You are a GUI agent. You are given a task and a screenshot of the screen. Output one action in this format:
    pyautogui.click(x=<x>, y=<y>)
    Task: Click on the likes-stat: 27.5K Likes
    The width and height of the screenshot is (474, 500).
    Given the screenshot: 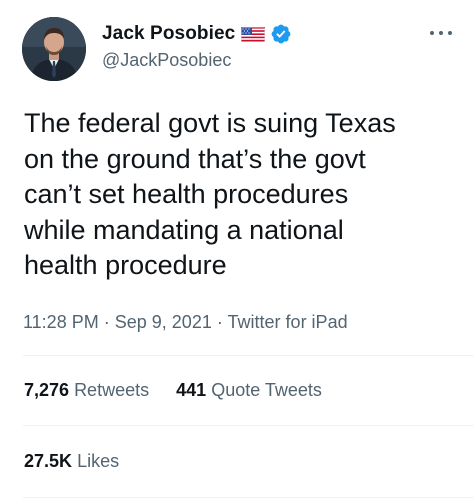 What is the action you would take?
    pyautogui.click(x=71, y=461)
    